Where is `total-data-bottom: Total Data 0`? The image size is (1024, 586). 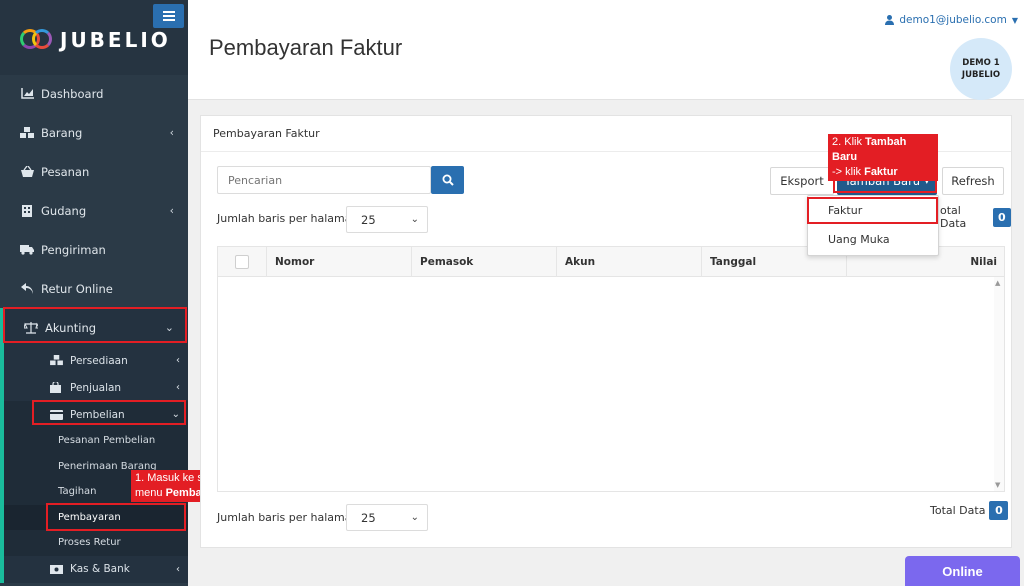 total-data-bottom: Total Data 0 is located at coordinates (969, 510).